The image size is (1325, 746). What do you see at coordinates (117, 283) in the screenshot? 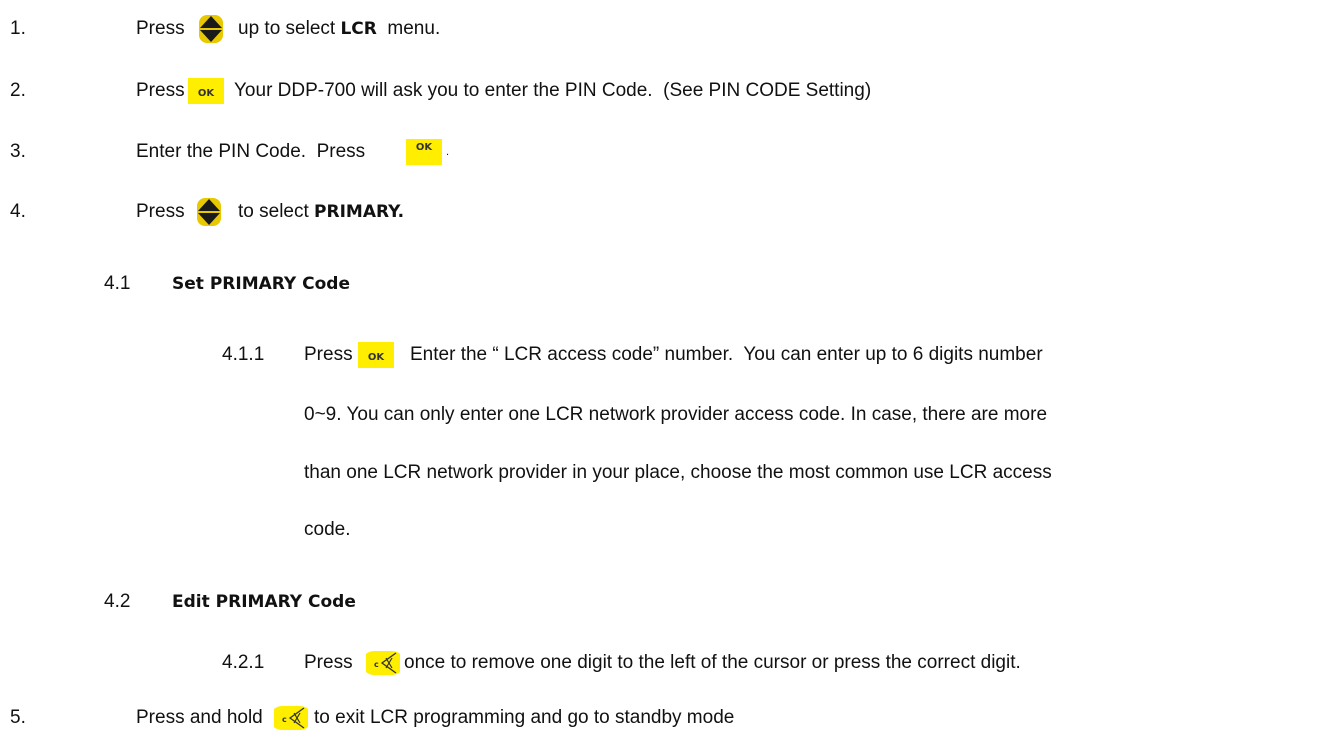
I see `subsection-number: 4.1` at bounding box center [117, 283].